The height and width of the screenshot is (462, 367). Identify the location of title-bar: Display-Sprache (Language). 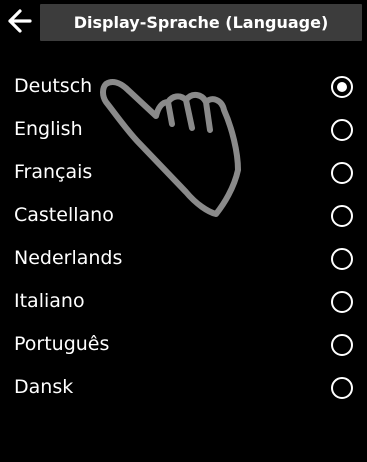
(201, 22).